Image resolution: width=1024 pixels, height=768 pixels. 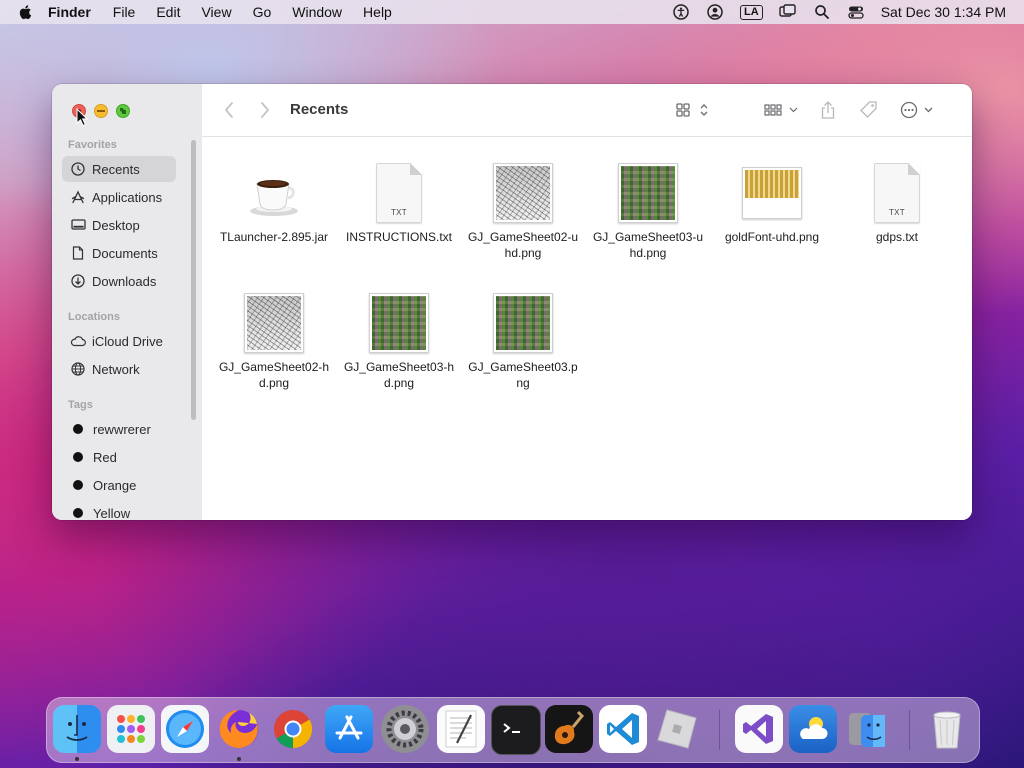 What do you see at coordinates (82, 117) in the screenshot?
I see `mouse-pointer-icon` at bounding box center [82, 117].